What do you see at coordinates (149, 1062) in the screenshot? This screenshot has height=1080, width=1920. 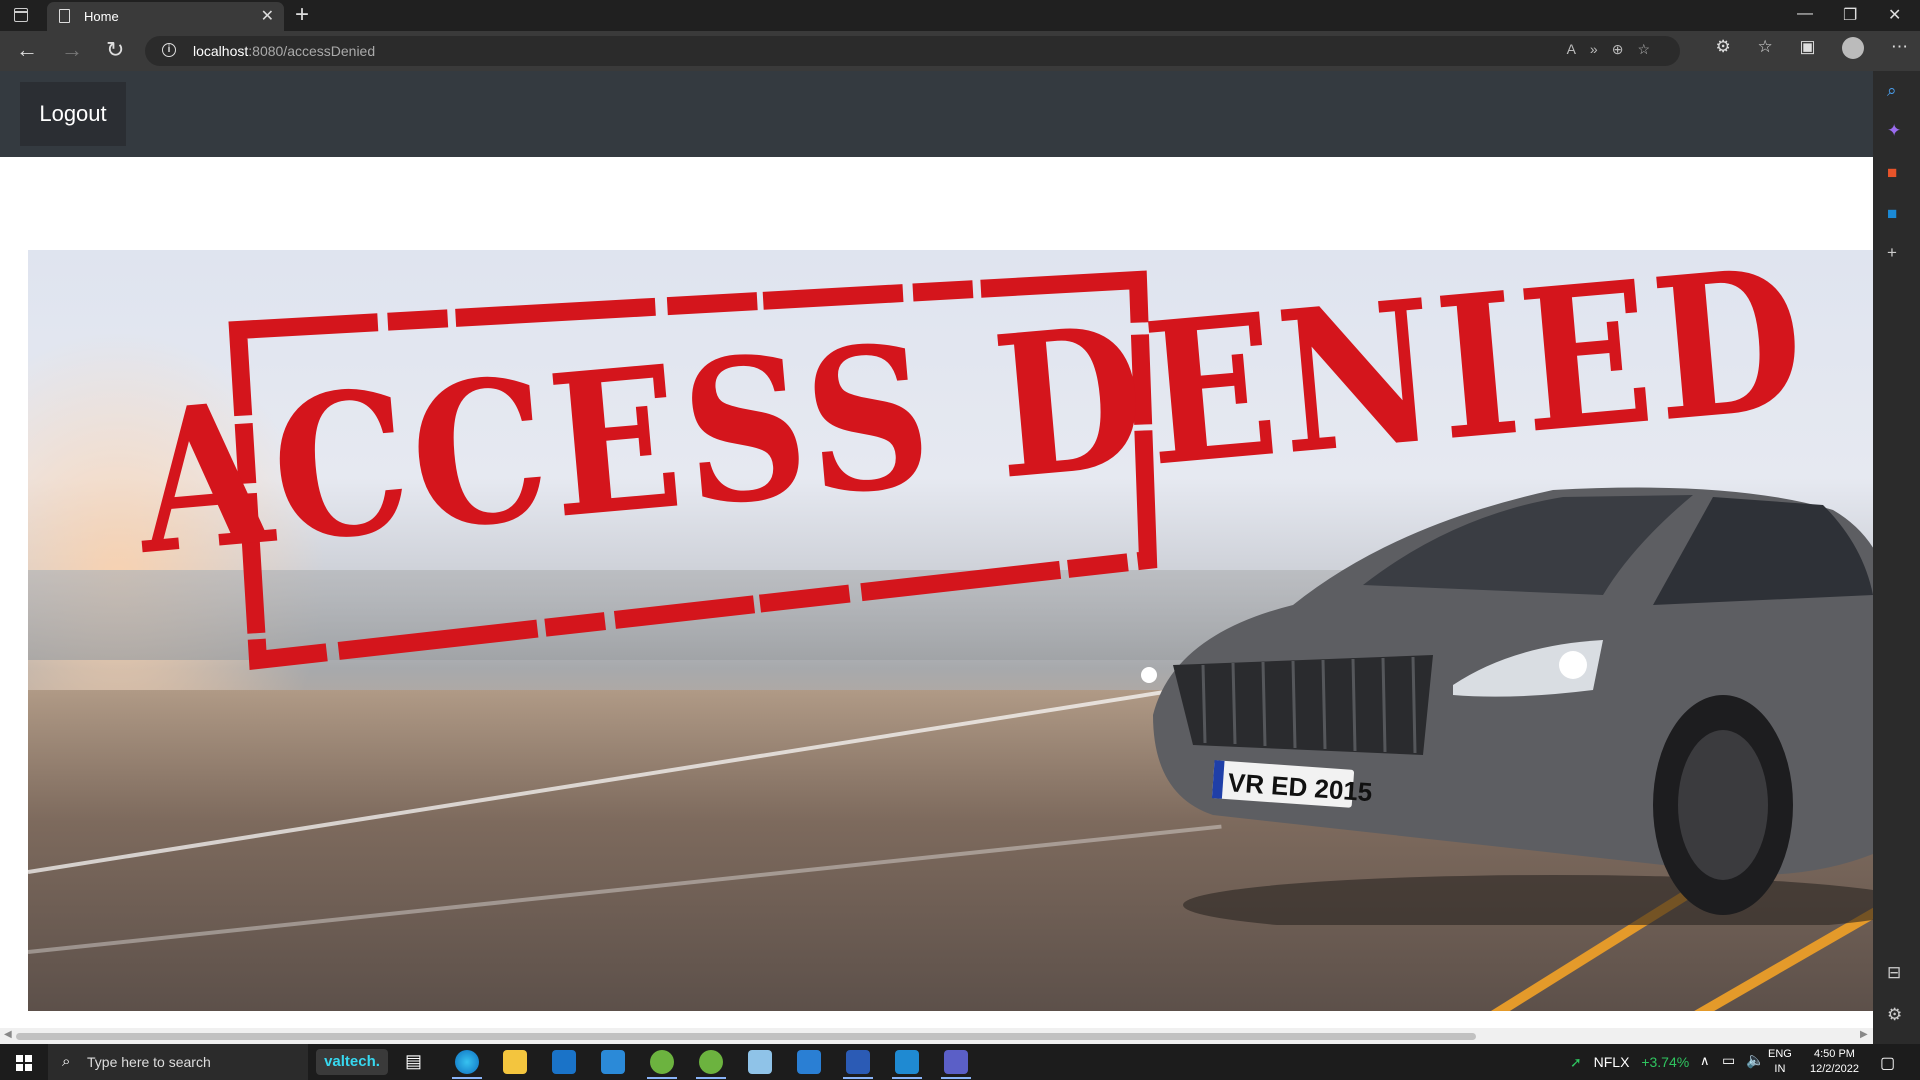 I see `search-placeholder: Type here to search` at bounding box center [149, 1062].